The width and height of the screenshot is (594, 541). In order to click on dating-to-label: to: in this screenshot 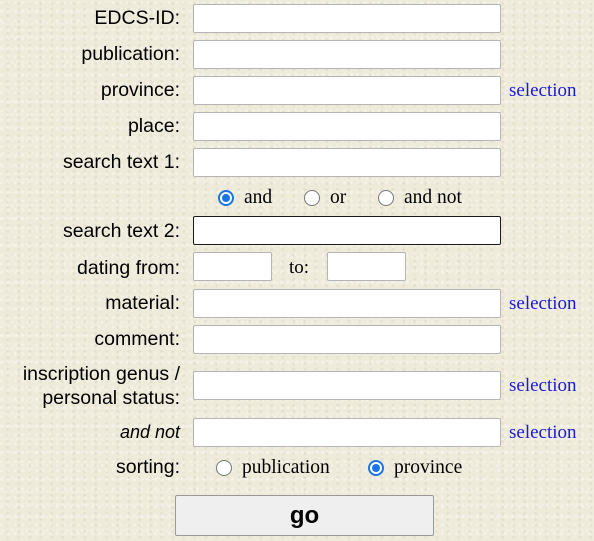, I will do `click(299, 267)`.